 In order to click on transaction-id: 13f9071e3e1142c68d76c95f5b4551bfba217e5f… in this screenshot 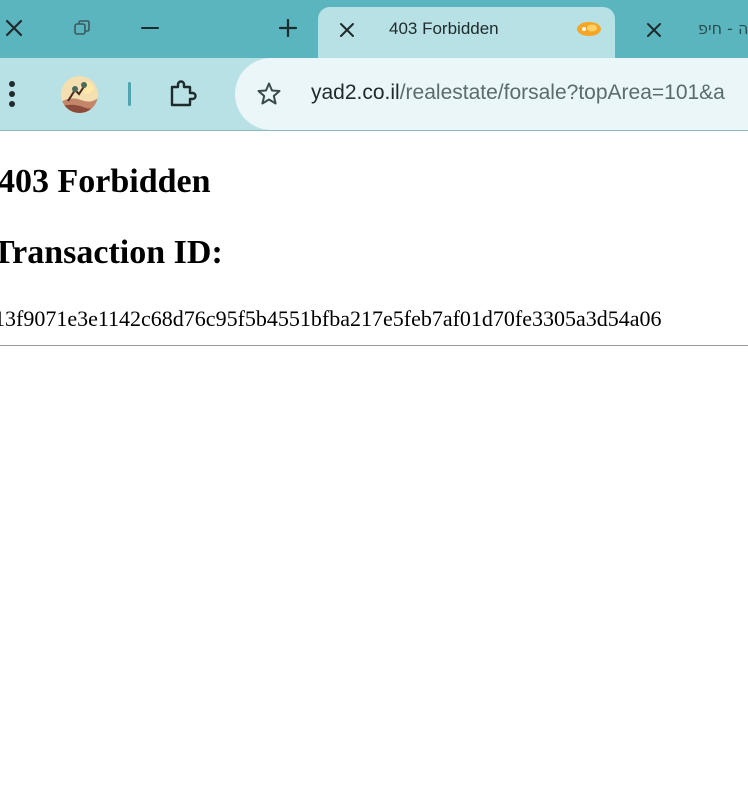, I will do `click(331, 318)`.